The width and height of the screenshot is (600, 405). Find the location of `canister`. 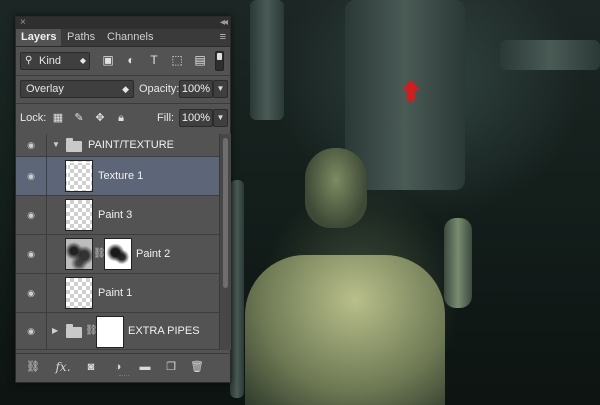

canister is located at coordinates (458, 263).